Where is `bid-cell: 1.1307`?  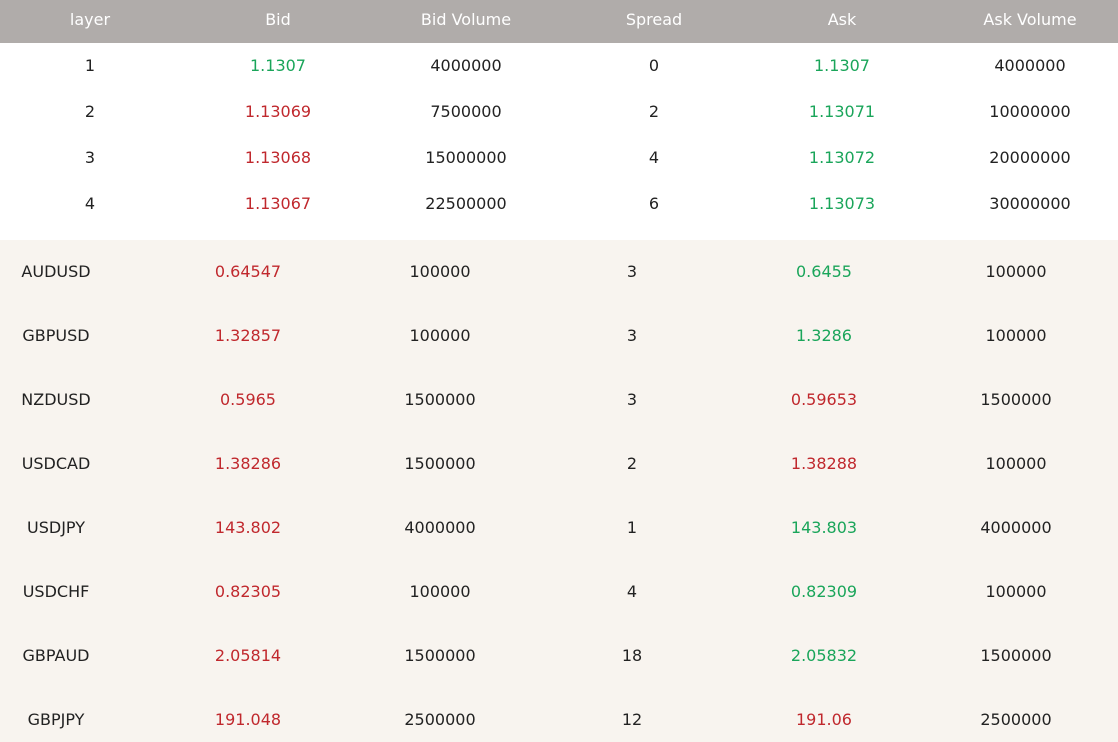
bid-cell: 1.1307 is located at coordinates (278, 65).